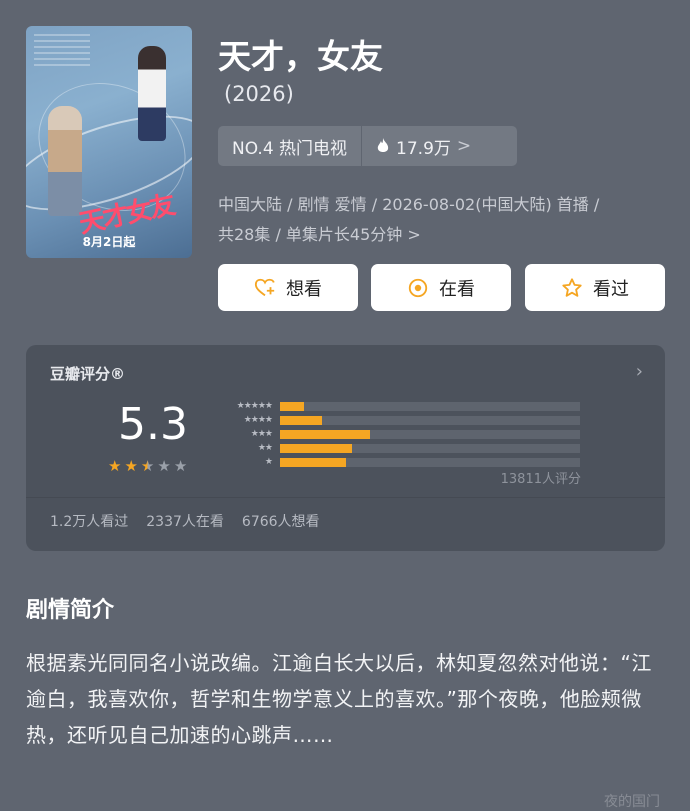 This screenshot has width=690, height=811. I want to click on poster-credits, so click(62, 51).